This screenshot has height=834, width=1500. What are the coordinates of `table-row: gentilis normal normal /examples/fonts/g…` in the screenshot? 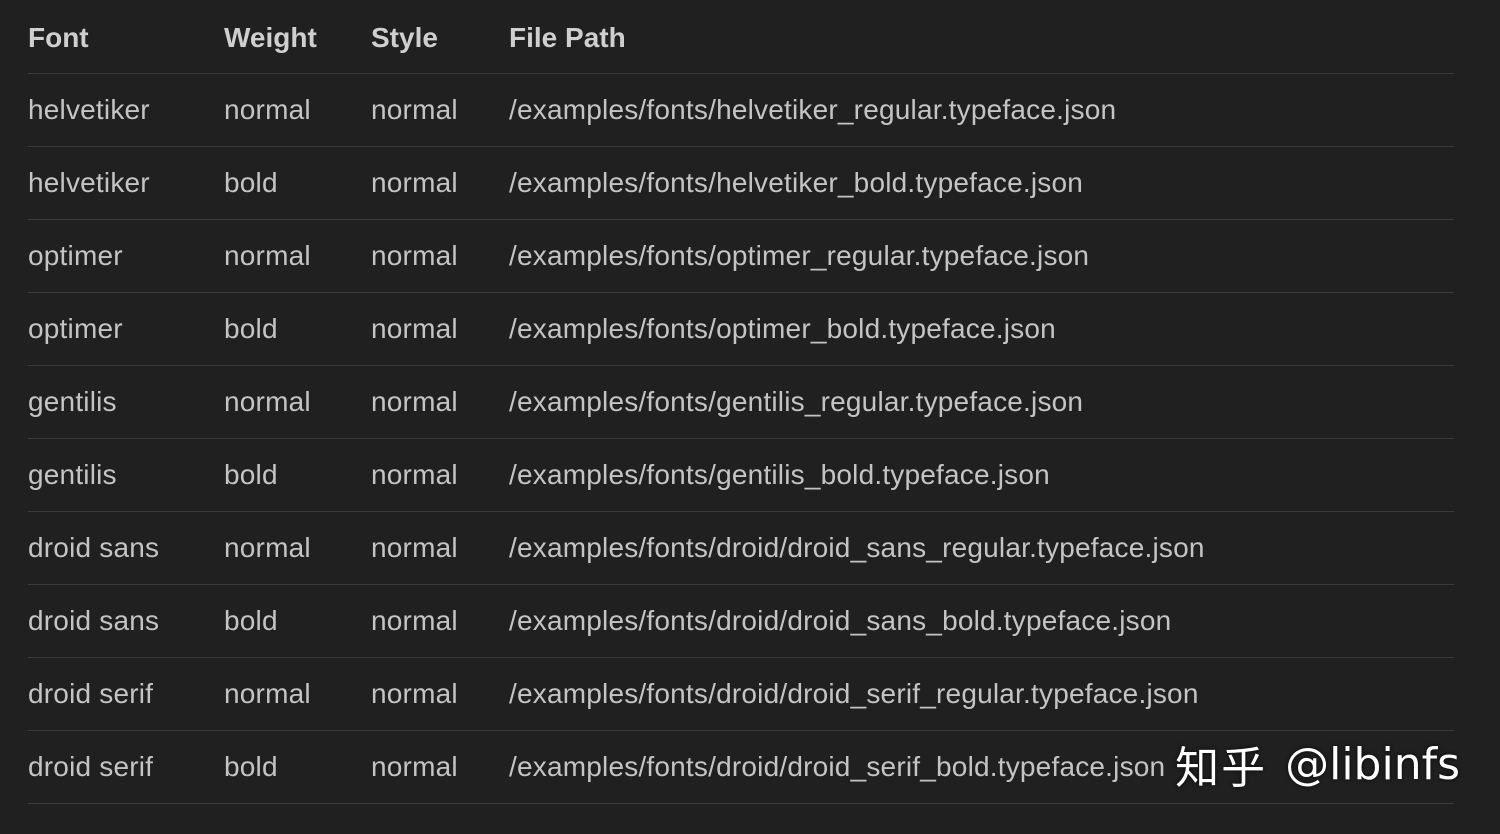 It's located at (741, 402).